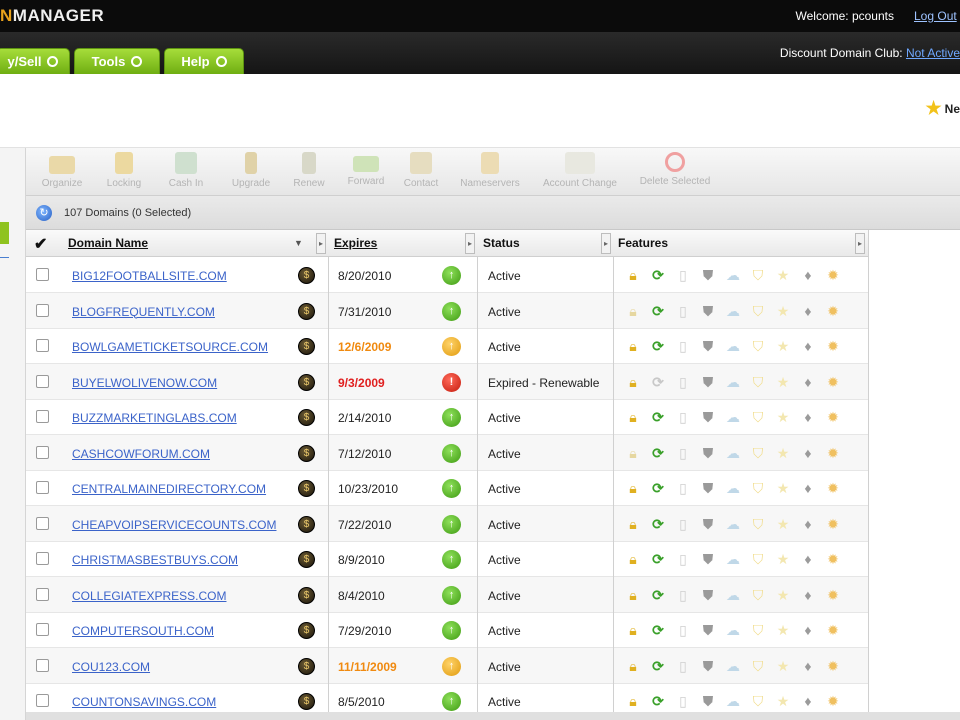 Image resolution: width=960 pixels, height=720 pixels. Describe the element at coordinates (4, 233) in the screenshot. I see `sidebar-selected-item` at that location.